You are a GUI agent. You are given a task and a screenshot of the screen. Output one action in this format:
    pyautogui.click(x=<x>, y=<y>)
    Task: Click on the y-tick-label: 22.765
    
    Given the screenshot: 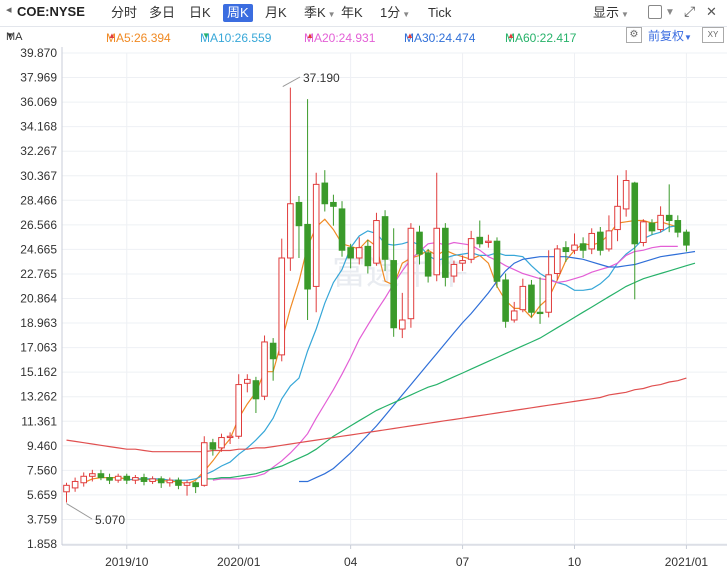 What is the action you would take?
    pyautogui.click(x=38, y=274)
    